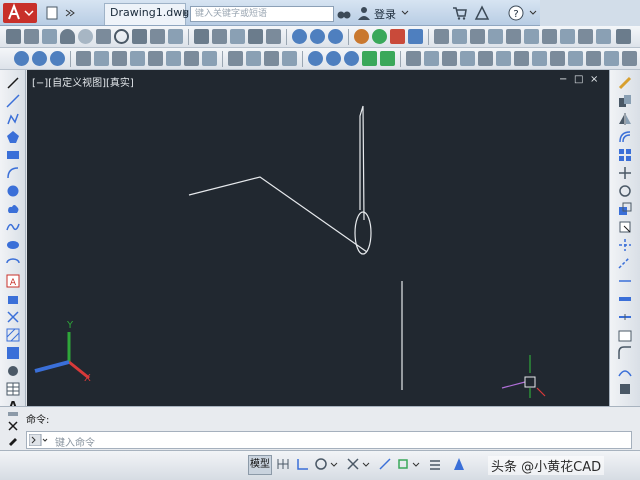  What do you see at coordinates (283, 464) in the screenshot?
I see `grid-display-icon` at bounding box center [283, 464].